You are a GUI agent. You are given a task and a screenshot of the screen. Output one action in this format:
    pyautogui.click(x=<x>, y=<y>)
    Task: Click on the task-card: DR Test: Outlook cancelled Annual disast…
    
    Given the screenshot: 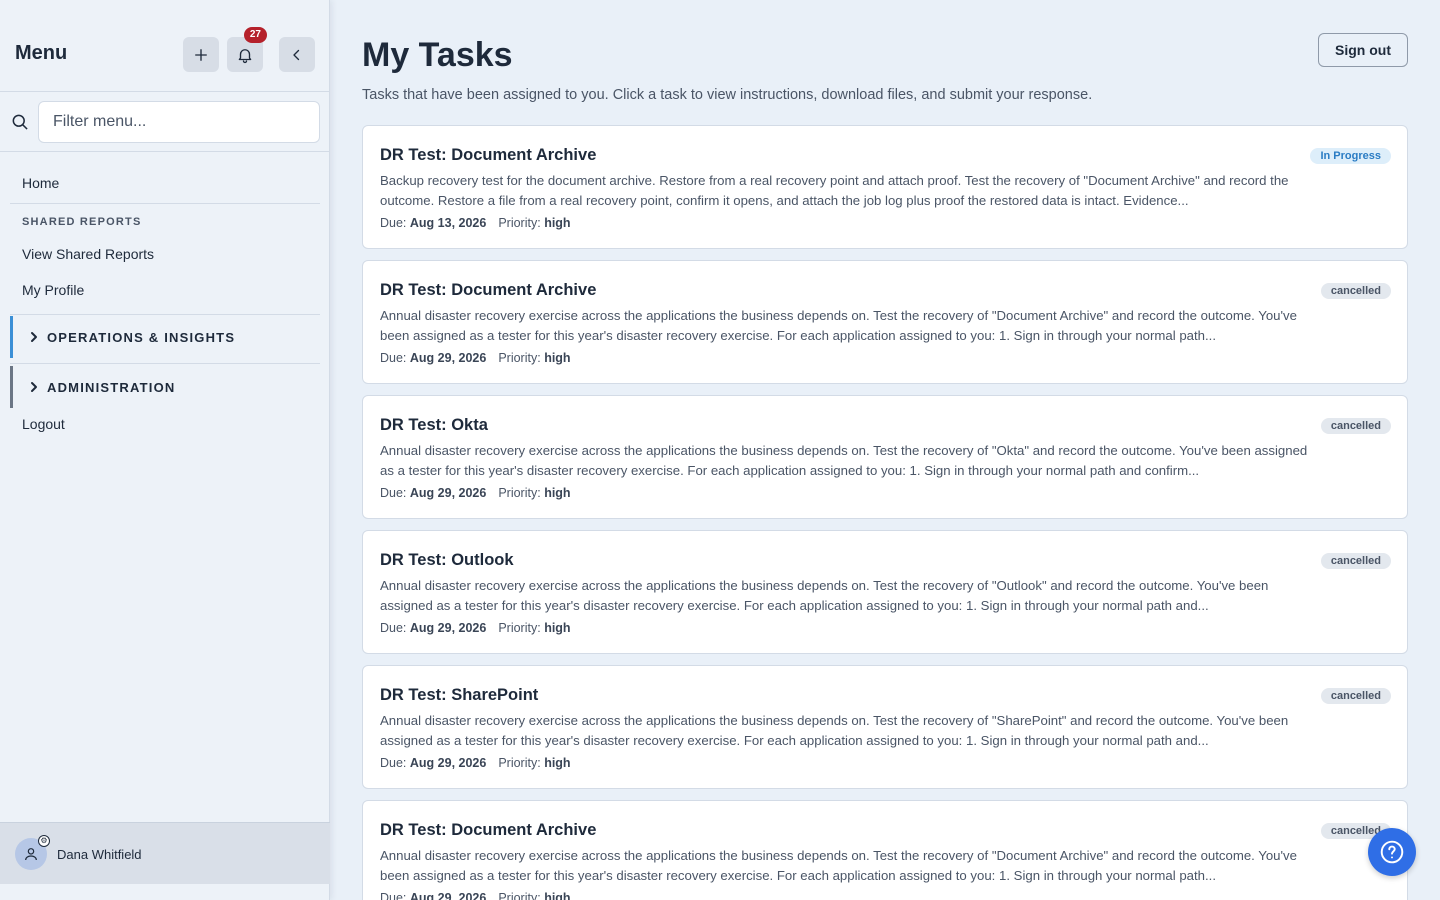 What is the action you would take?
    pyautogui.click(x=885, y=592)
    